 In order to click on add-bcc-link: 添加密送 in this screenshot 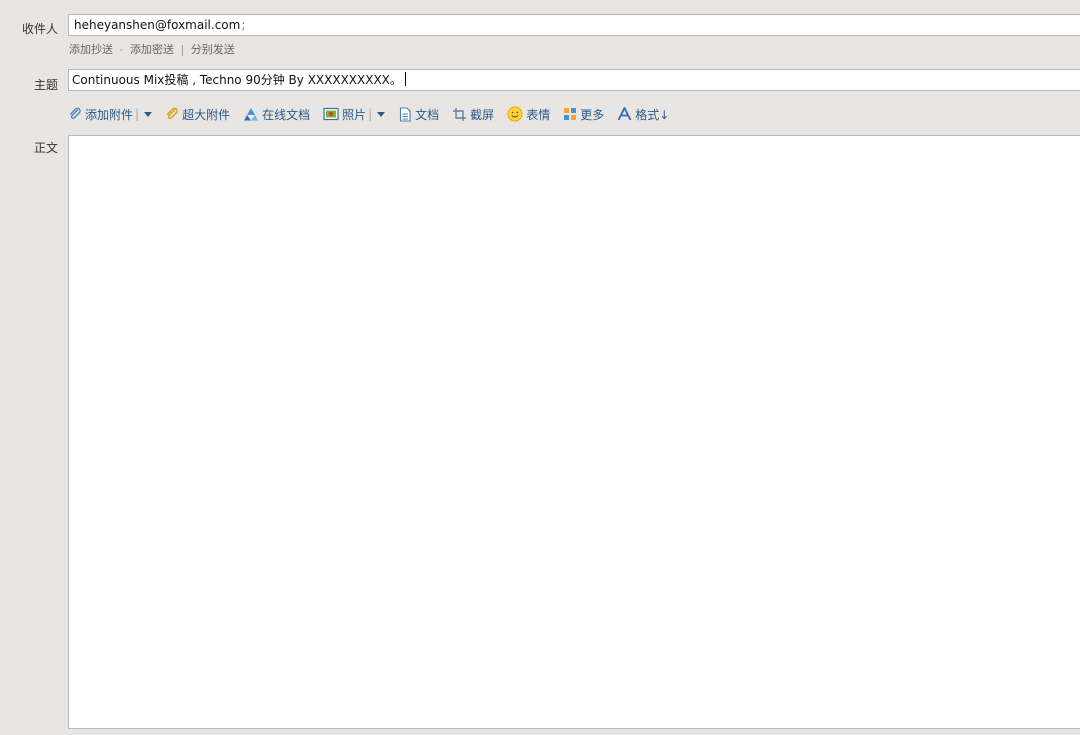, I will do `click(152, 49)`.